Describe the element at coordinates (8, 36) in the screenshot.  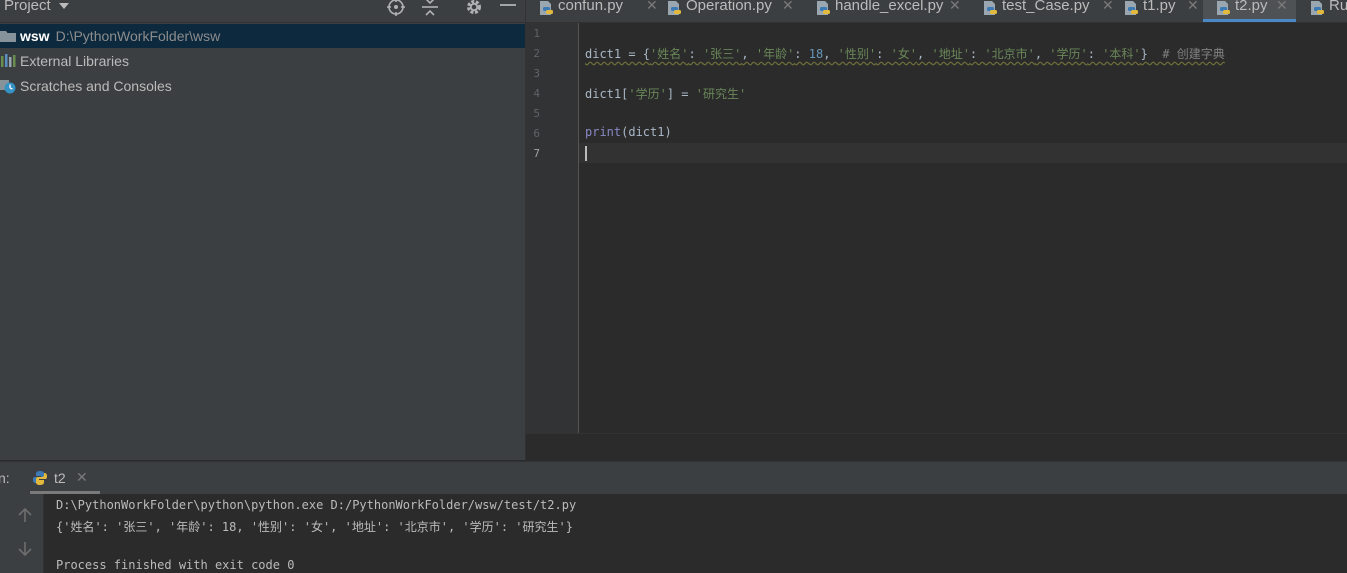
I see `folder-icon` at that location.